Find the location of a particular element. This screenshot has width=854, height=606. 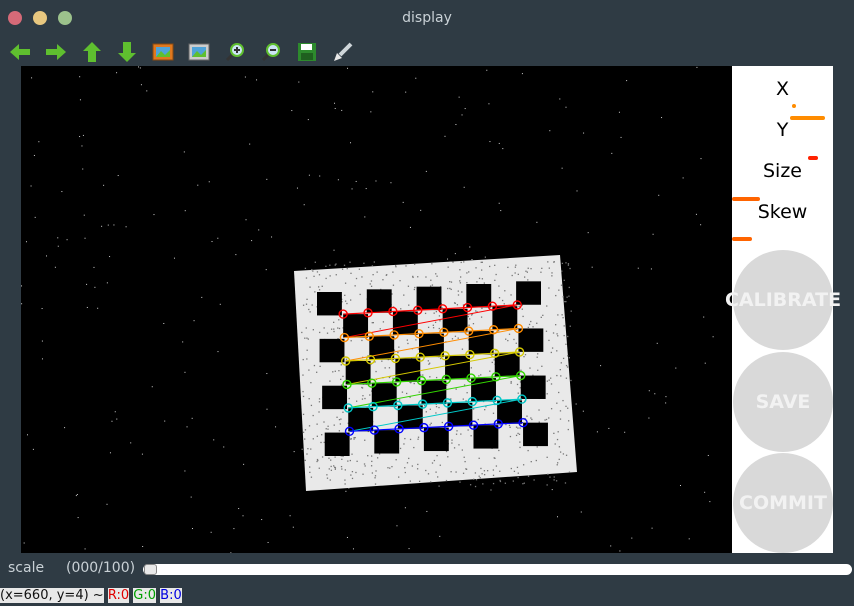

calibration-panel: X Y Size Skew CALIBRATE SAVE COMMIT is located at coordinates (783, 309).